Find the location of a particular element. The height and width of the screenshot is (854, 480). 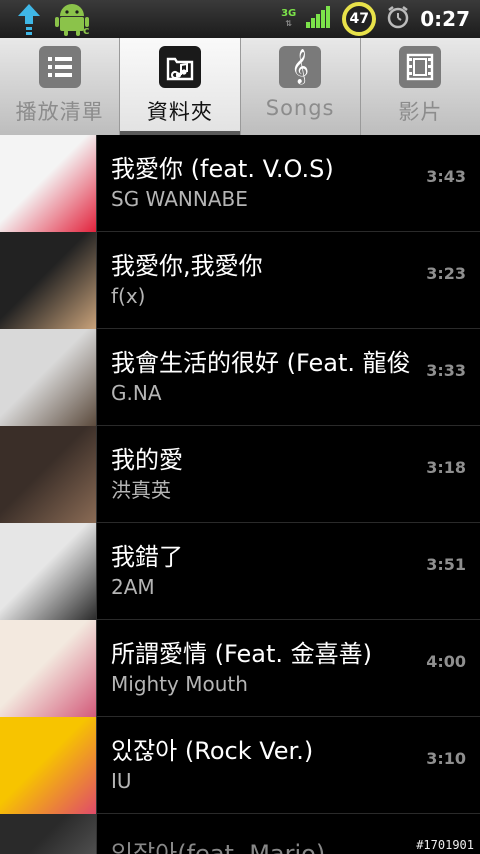

song-row: 所謂愛情 (Feat. 金喜善) Mighty Mouth 4:00 is located at coordinates (240, 668).